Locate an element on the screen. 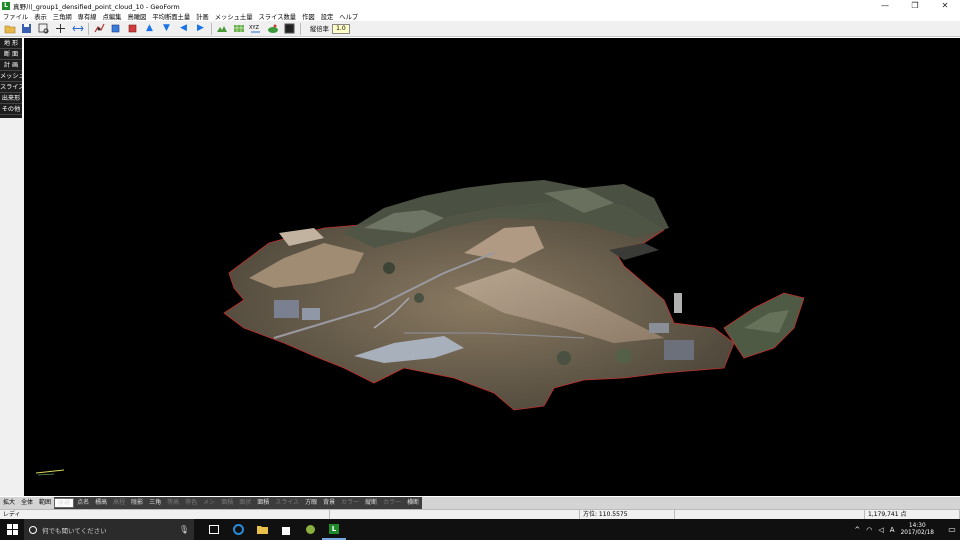 This screenshot has height=540, width=960. minimize-button: — is located at coordinates (885, 5).